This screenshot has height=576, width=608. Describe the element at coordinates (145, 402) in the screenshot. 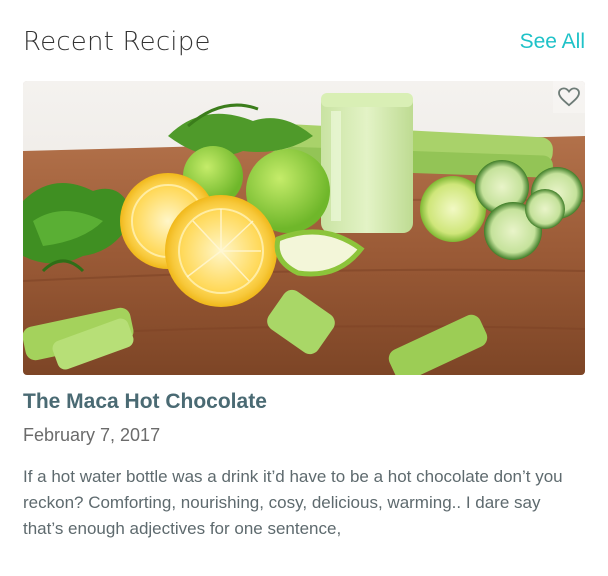

I see `recipe-title: The Maca Hot Chocolate` at that location.